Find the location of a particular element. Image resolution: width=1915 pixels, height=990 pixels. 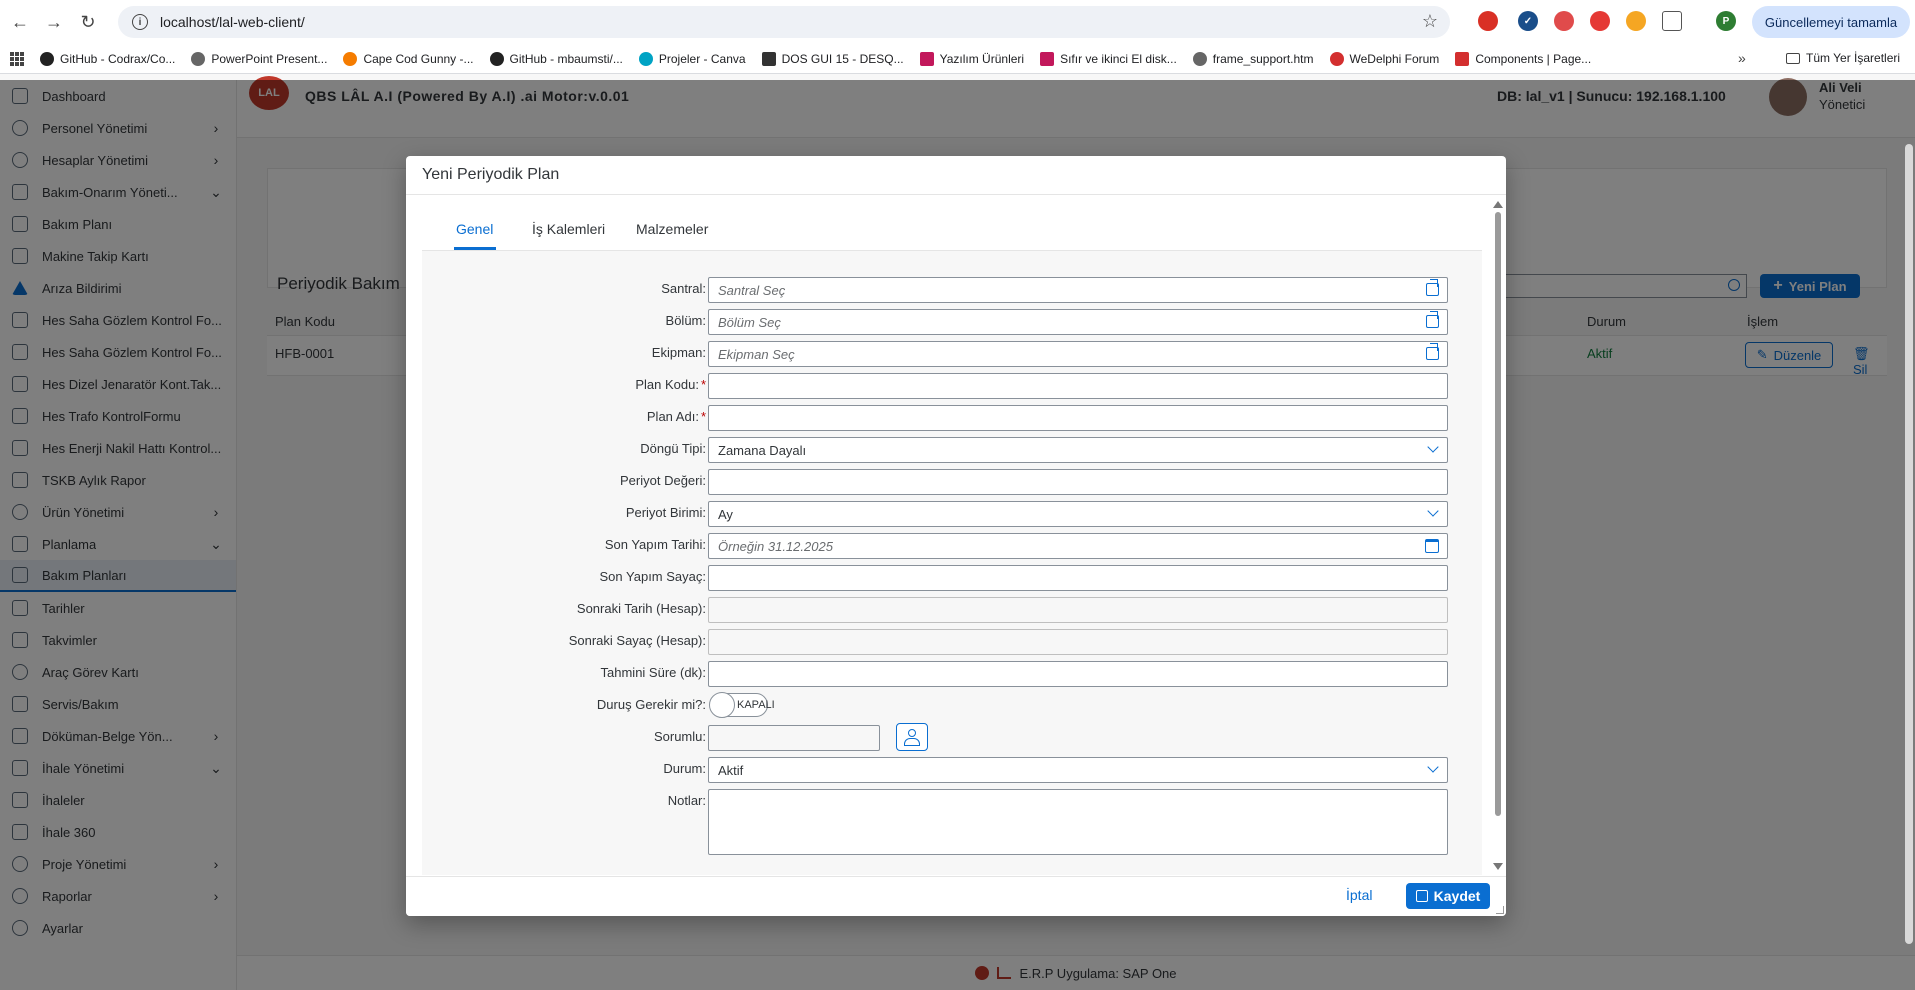

scroll-up-icon is located at coordinates (1498, 204).